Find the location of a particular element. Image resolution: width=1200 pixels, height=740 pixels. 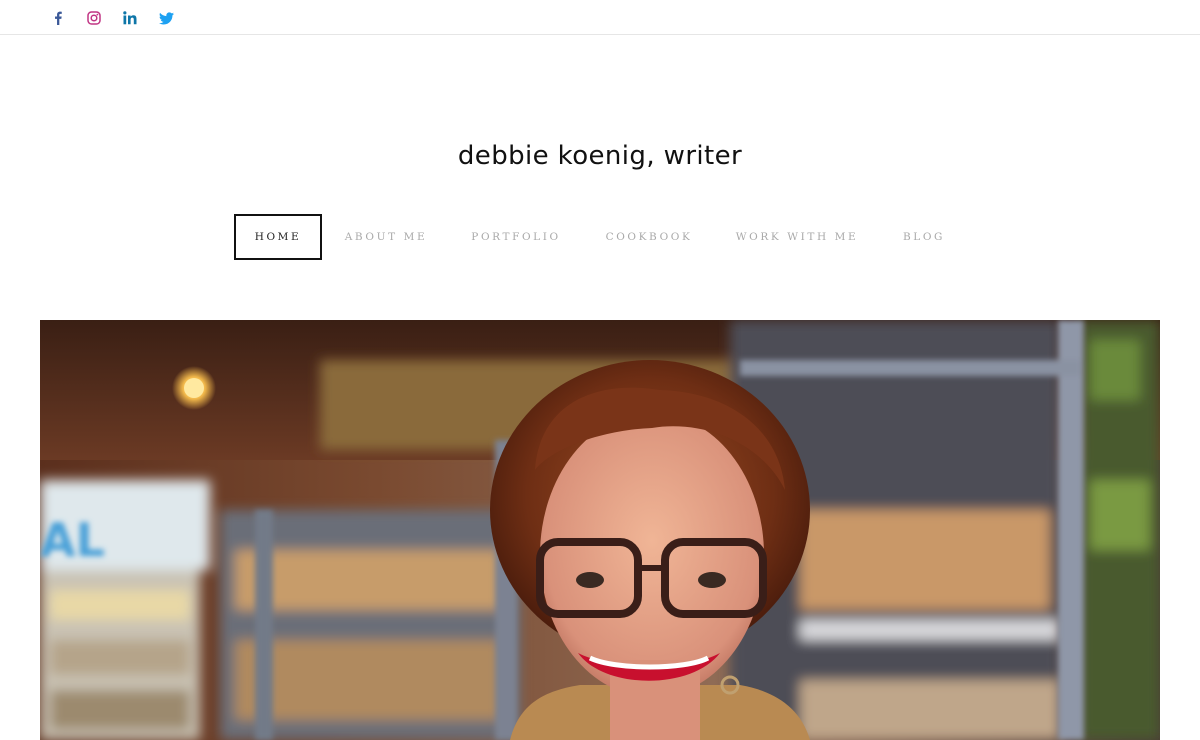

linkedin-icon is located at coordinates (130, 18).